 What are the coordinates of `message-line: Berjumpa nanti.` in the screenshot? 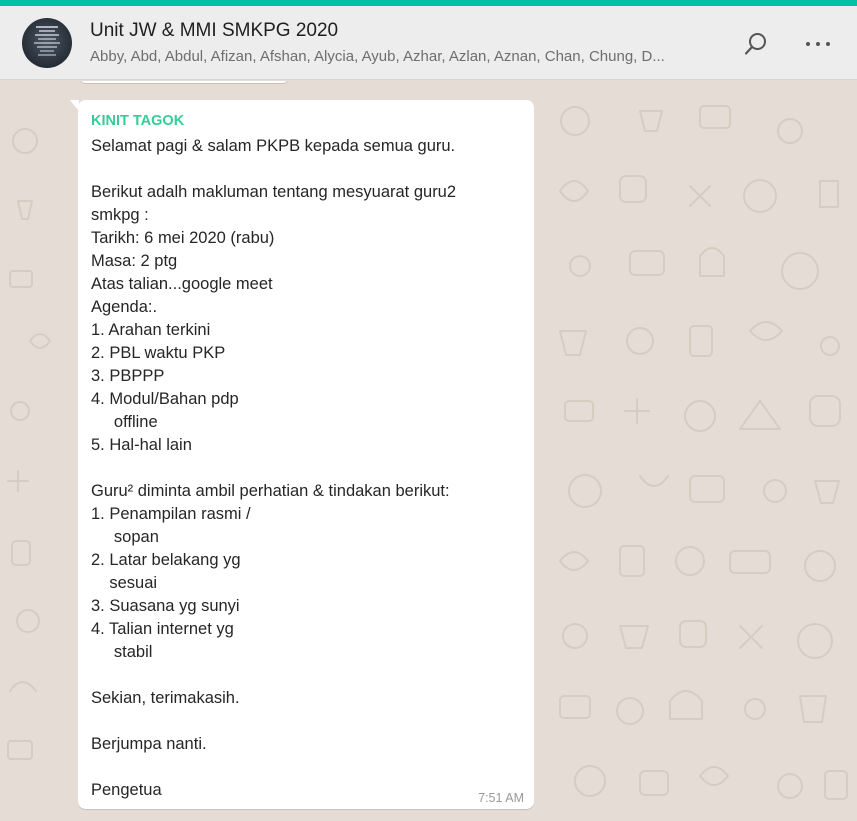 It's located at (149, 744).